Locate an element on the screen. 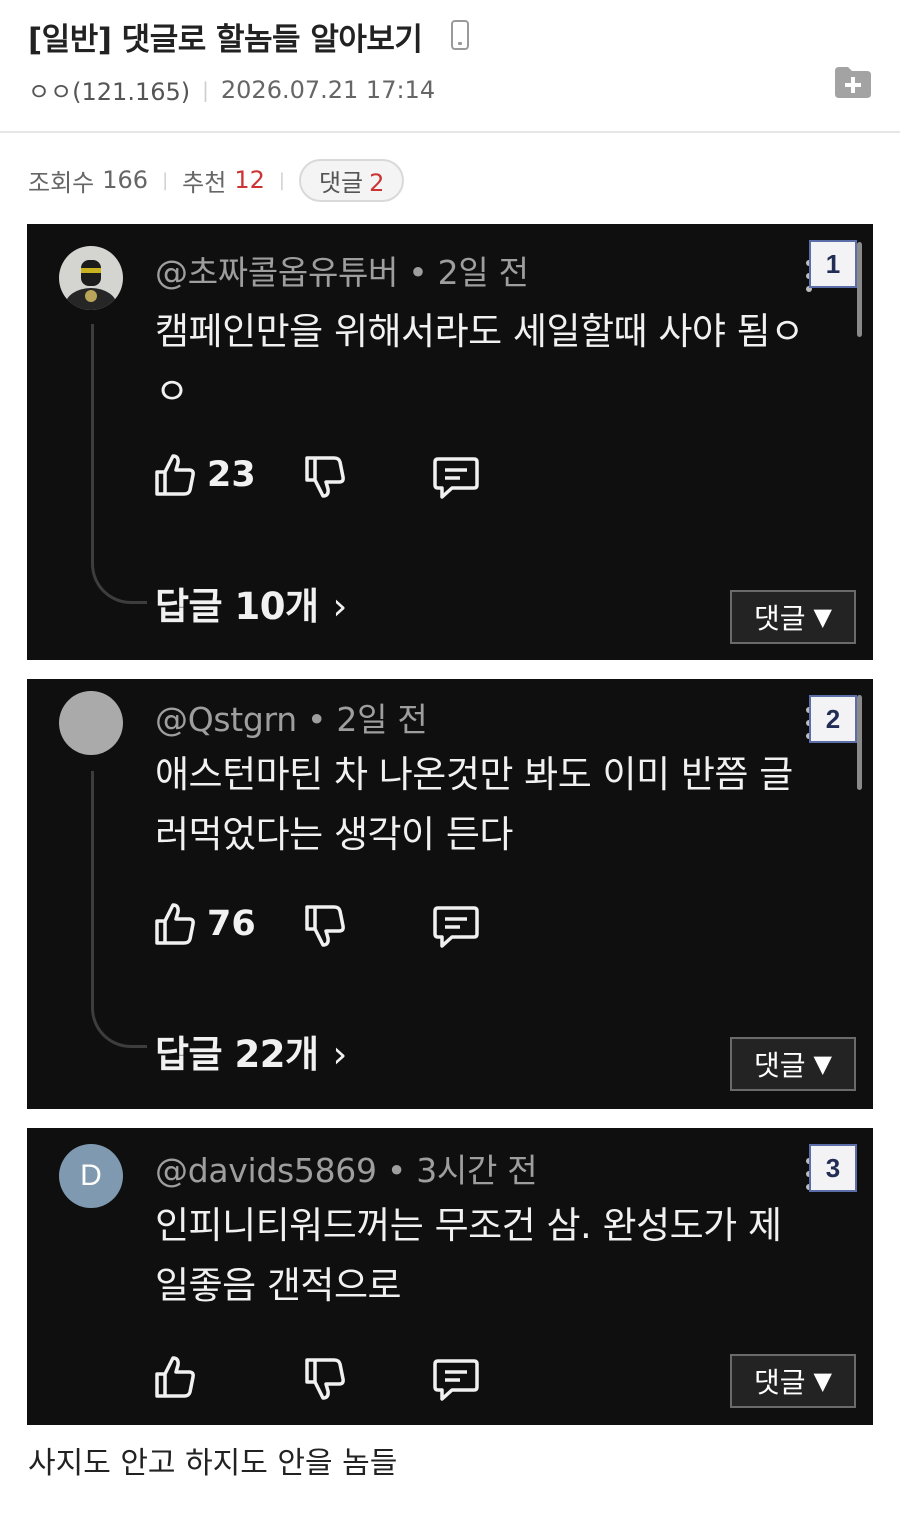 Image resolution: width=900 pixels, height=1519 pixels. soldier-avatar-icon is located at coordinates (91, 278).